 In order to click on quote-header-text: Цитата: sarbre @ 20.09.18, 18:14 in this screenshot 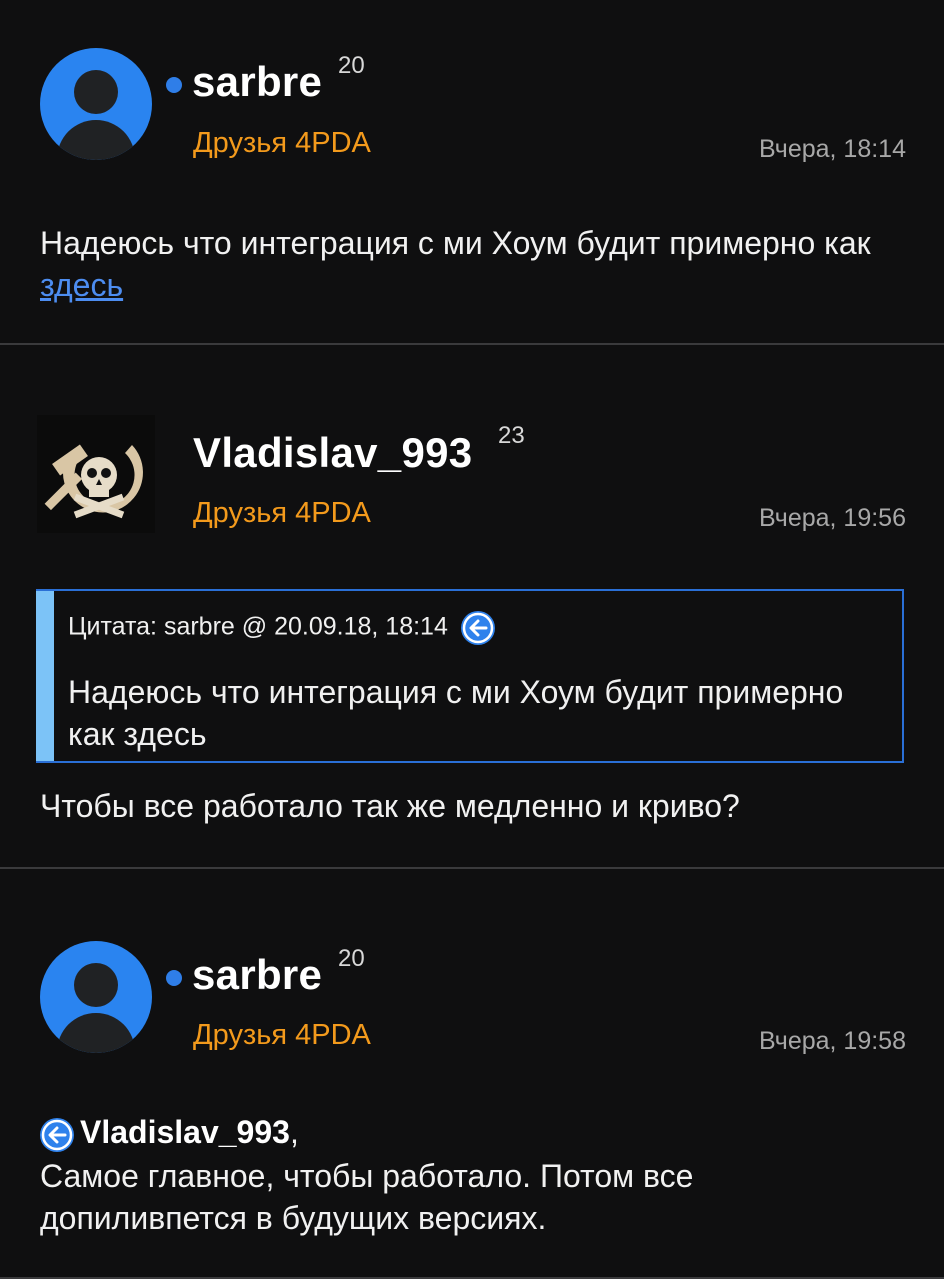, I will do `click(258, 626)`.